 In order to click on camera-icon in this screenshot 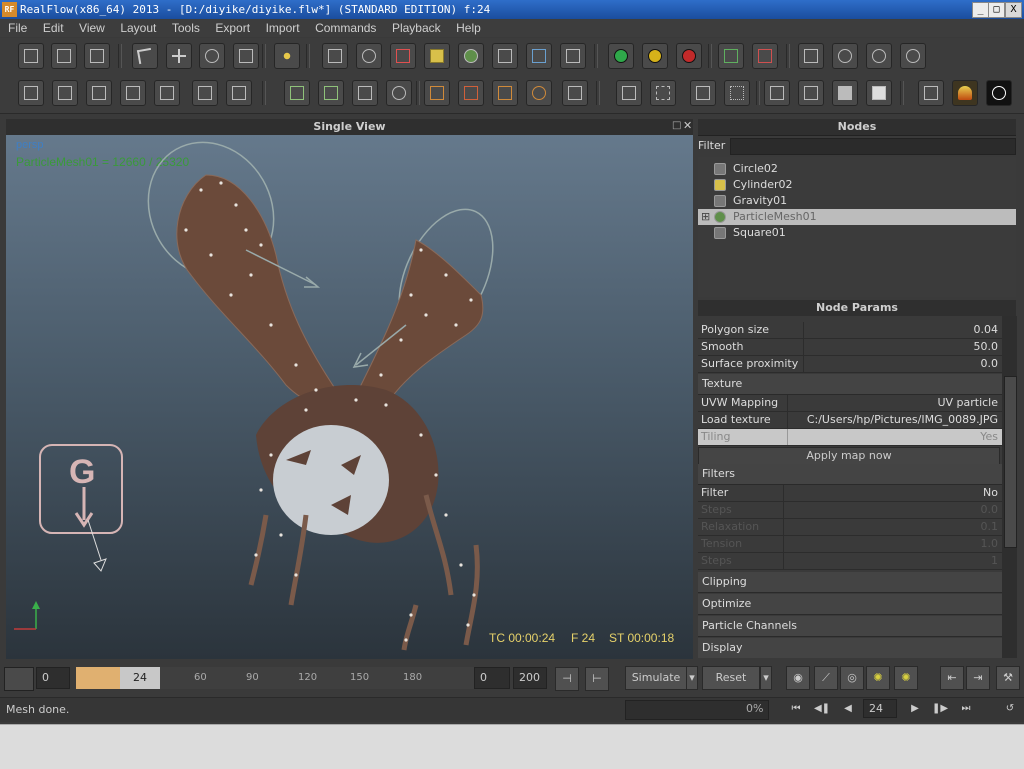, I will do `click(505, 56)`.